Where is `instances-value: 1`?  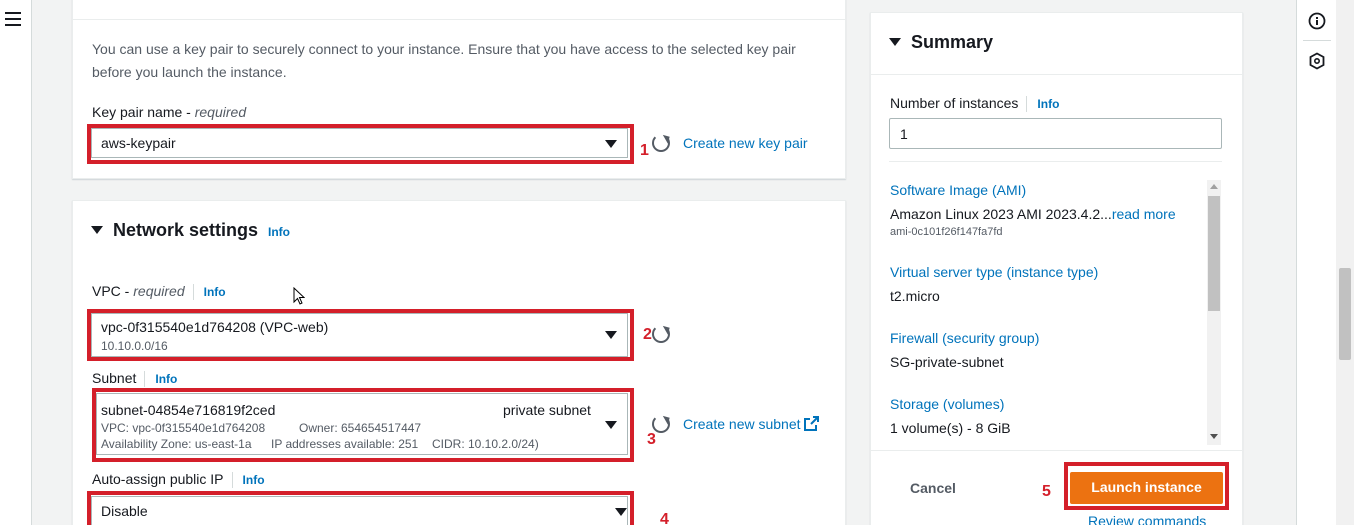
instances-value: 1 is located at coordinates (904, 134).